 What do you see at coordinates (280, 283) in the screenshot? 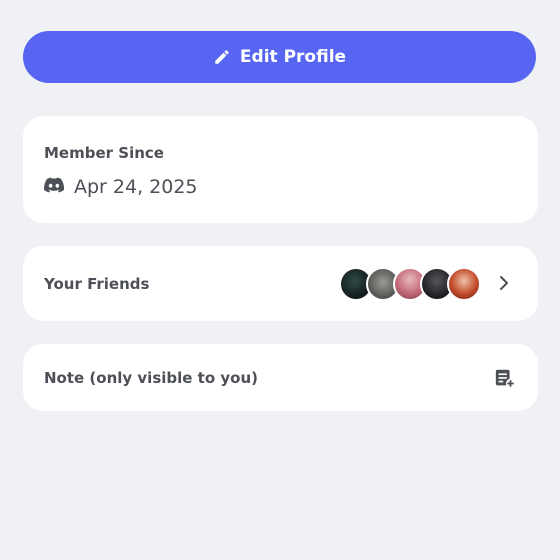
I see `your-friends-card: Your Friends` at bounding box center [280, 283].